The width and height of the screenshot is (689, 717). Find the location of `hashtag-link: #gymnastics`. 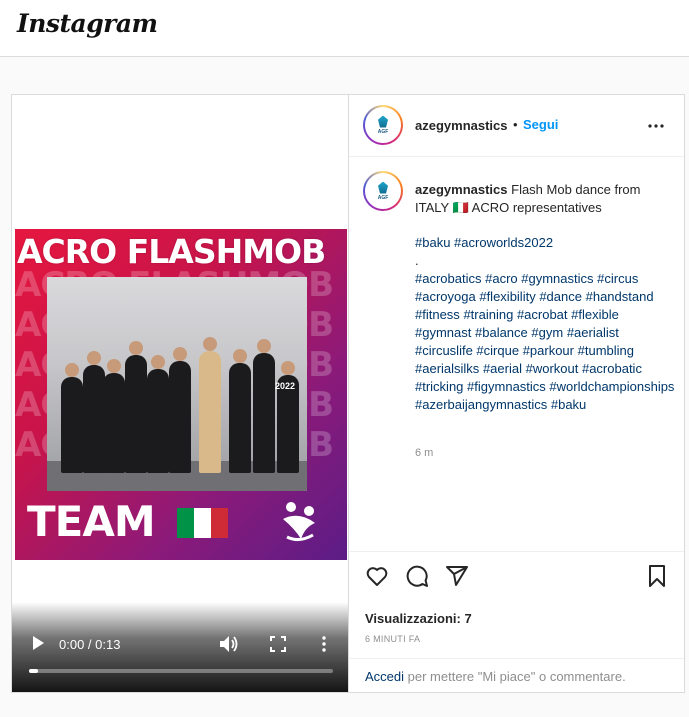

hashtag-link: #gymnastics is located at coordinates (557, 278).